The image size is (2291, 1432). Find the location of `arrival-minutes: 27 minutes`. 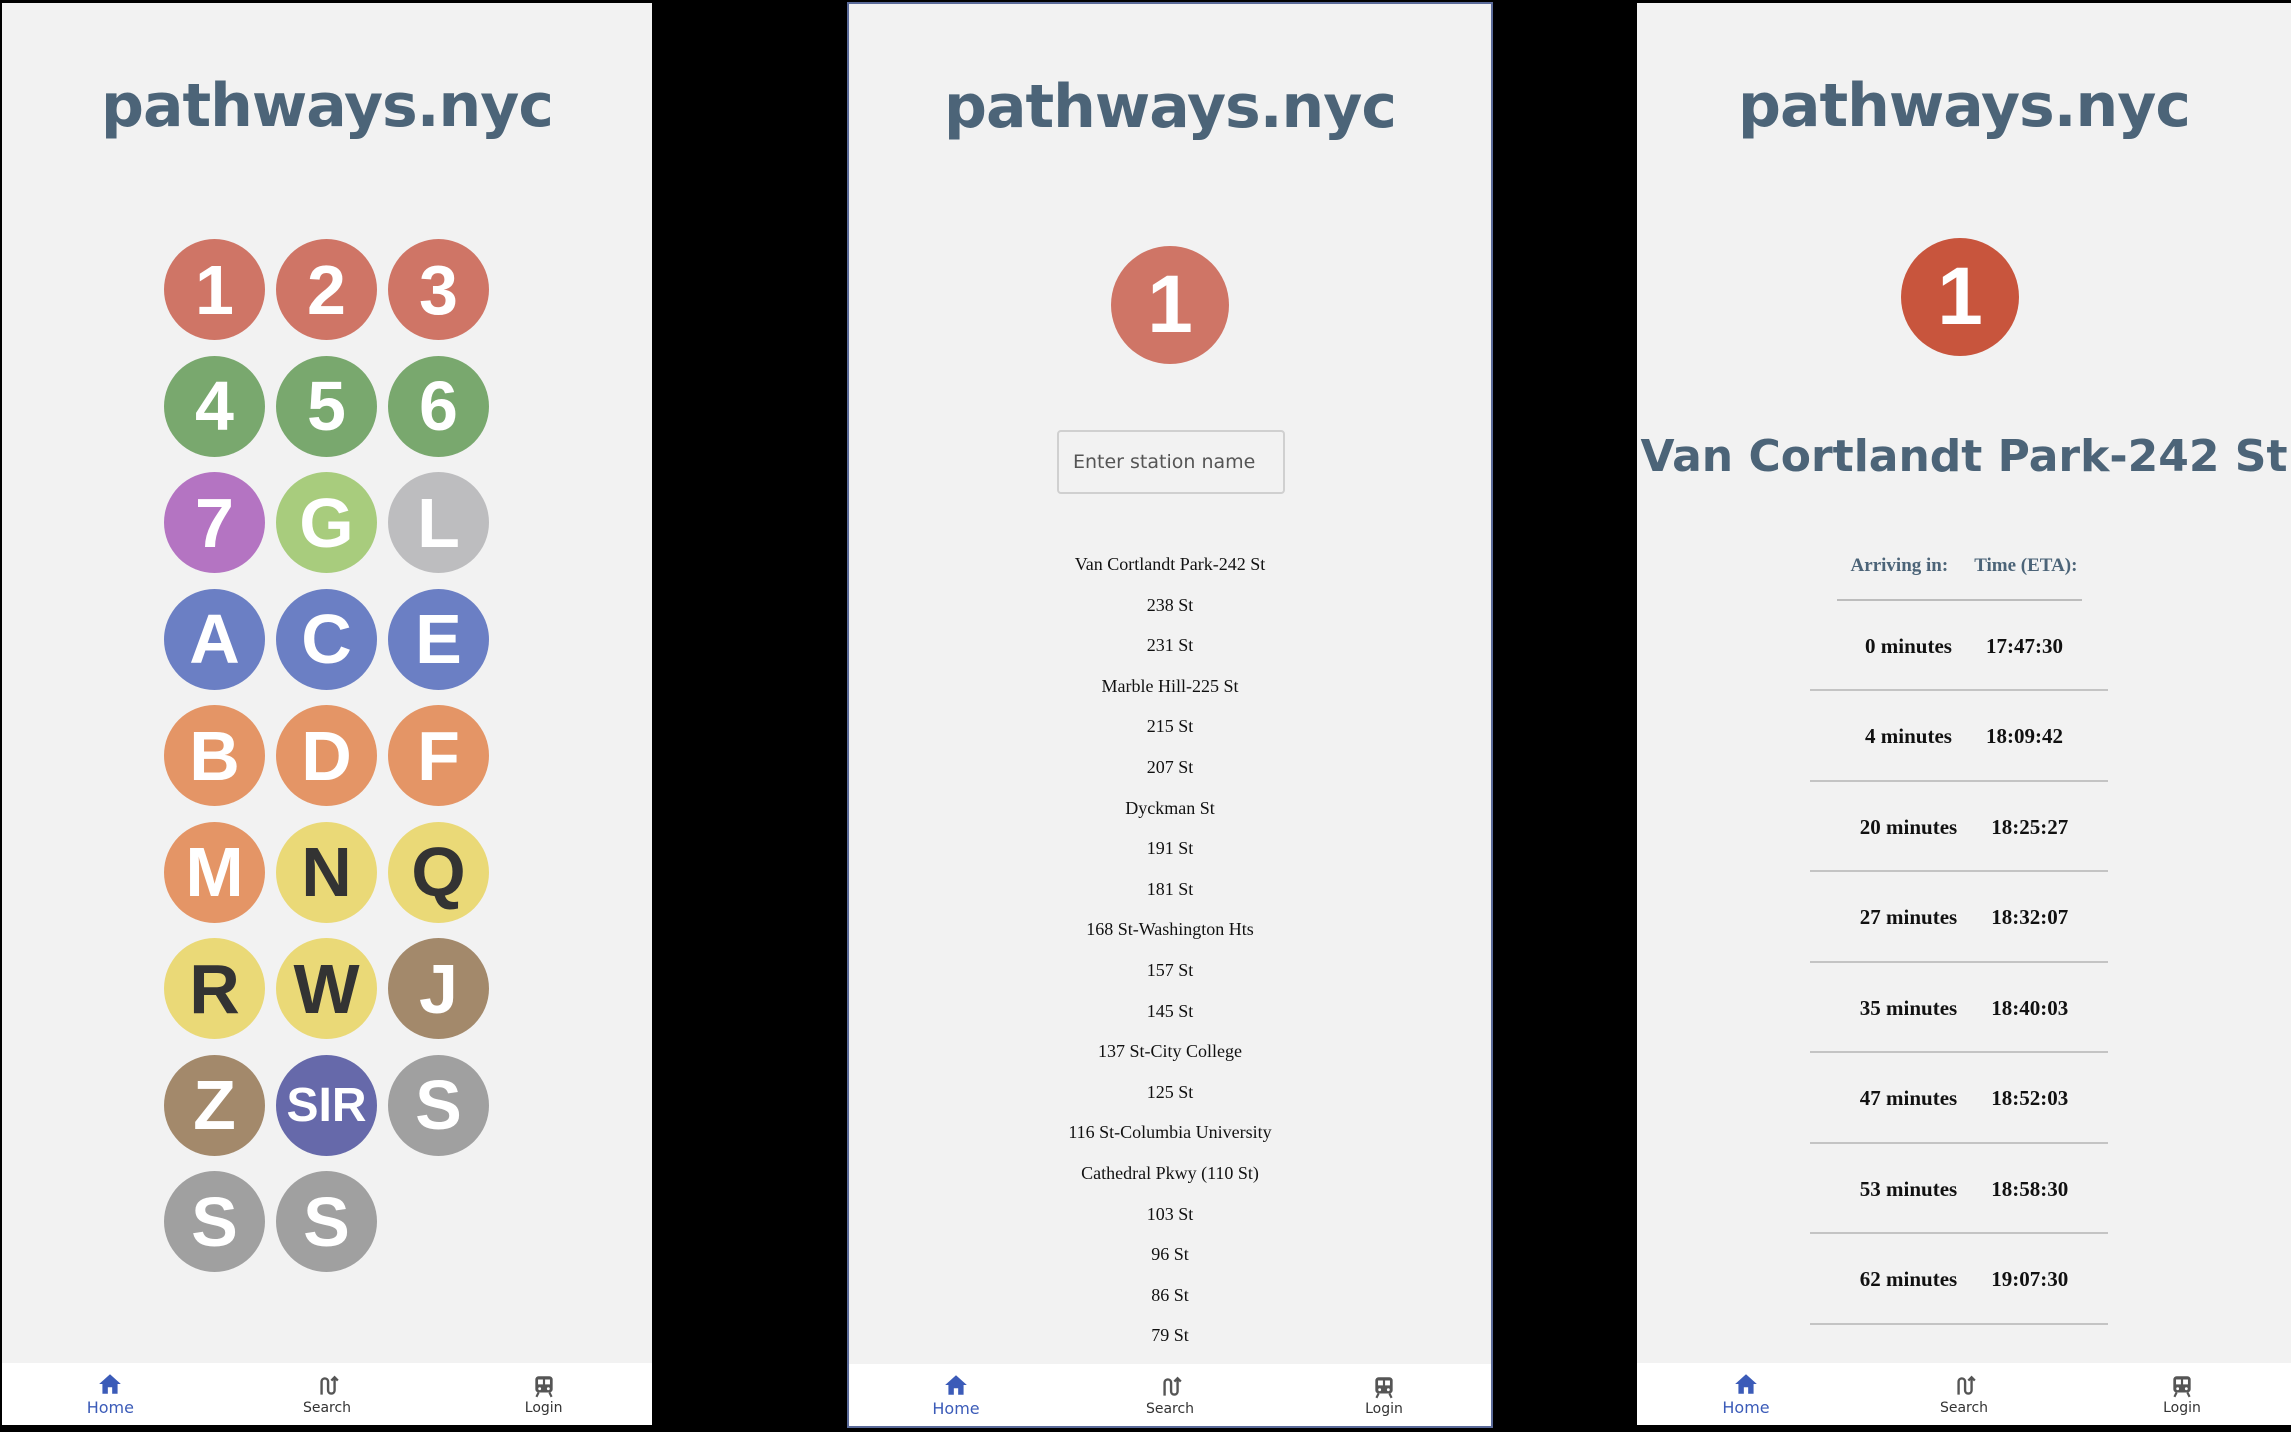

arrival-minutes: 27 minutes is located at coordinates (1908, 917).